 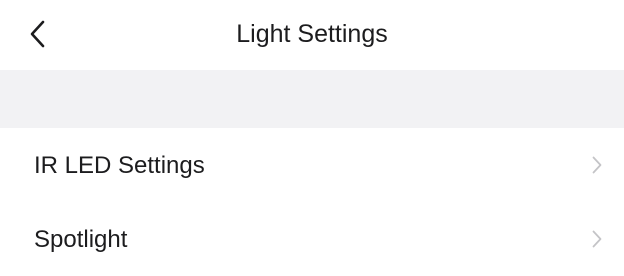 I want to click on list-item-label: IR LED Settings, so click(x=119, y=165).